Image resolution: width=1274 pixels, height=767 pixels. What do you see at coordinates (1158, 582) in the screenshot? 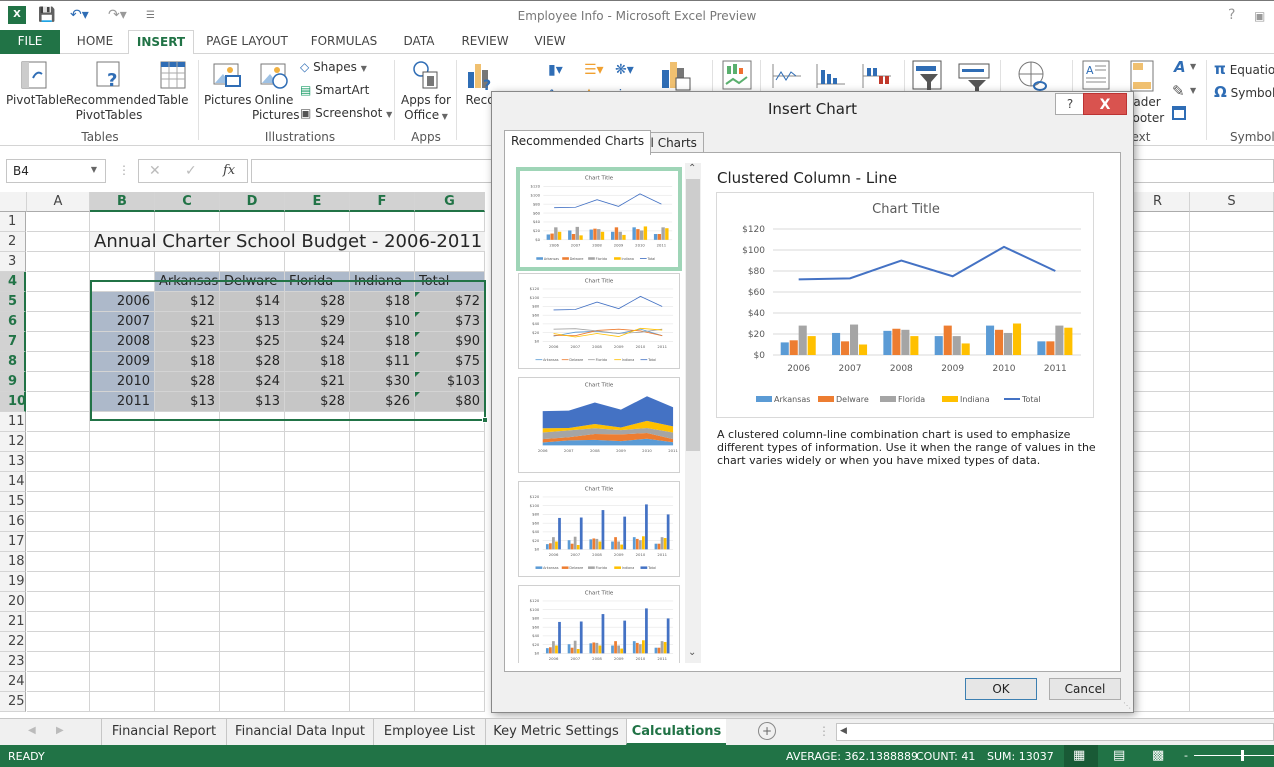
I see `cell-r19` at bounding box center [1158, 582].